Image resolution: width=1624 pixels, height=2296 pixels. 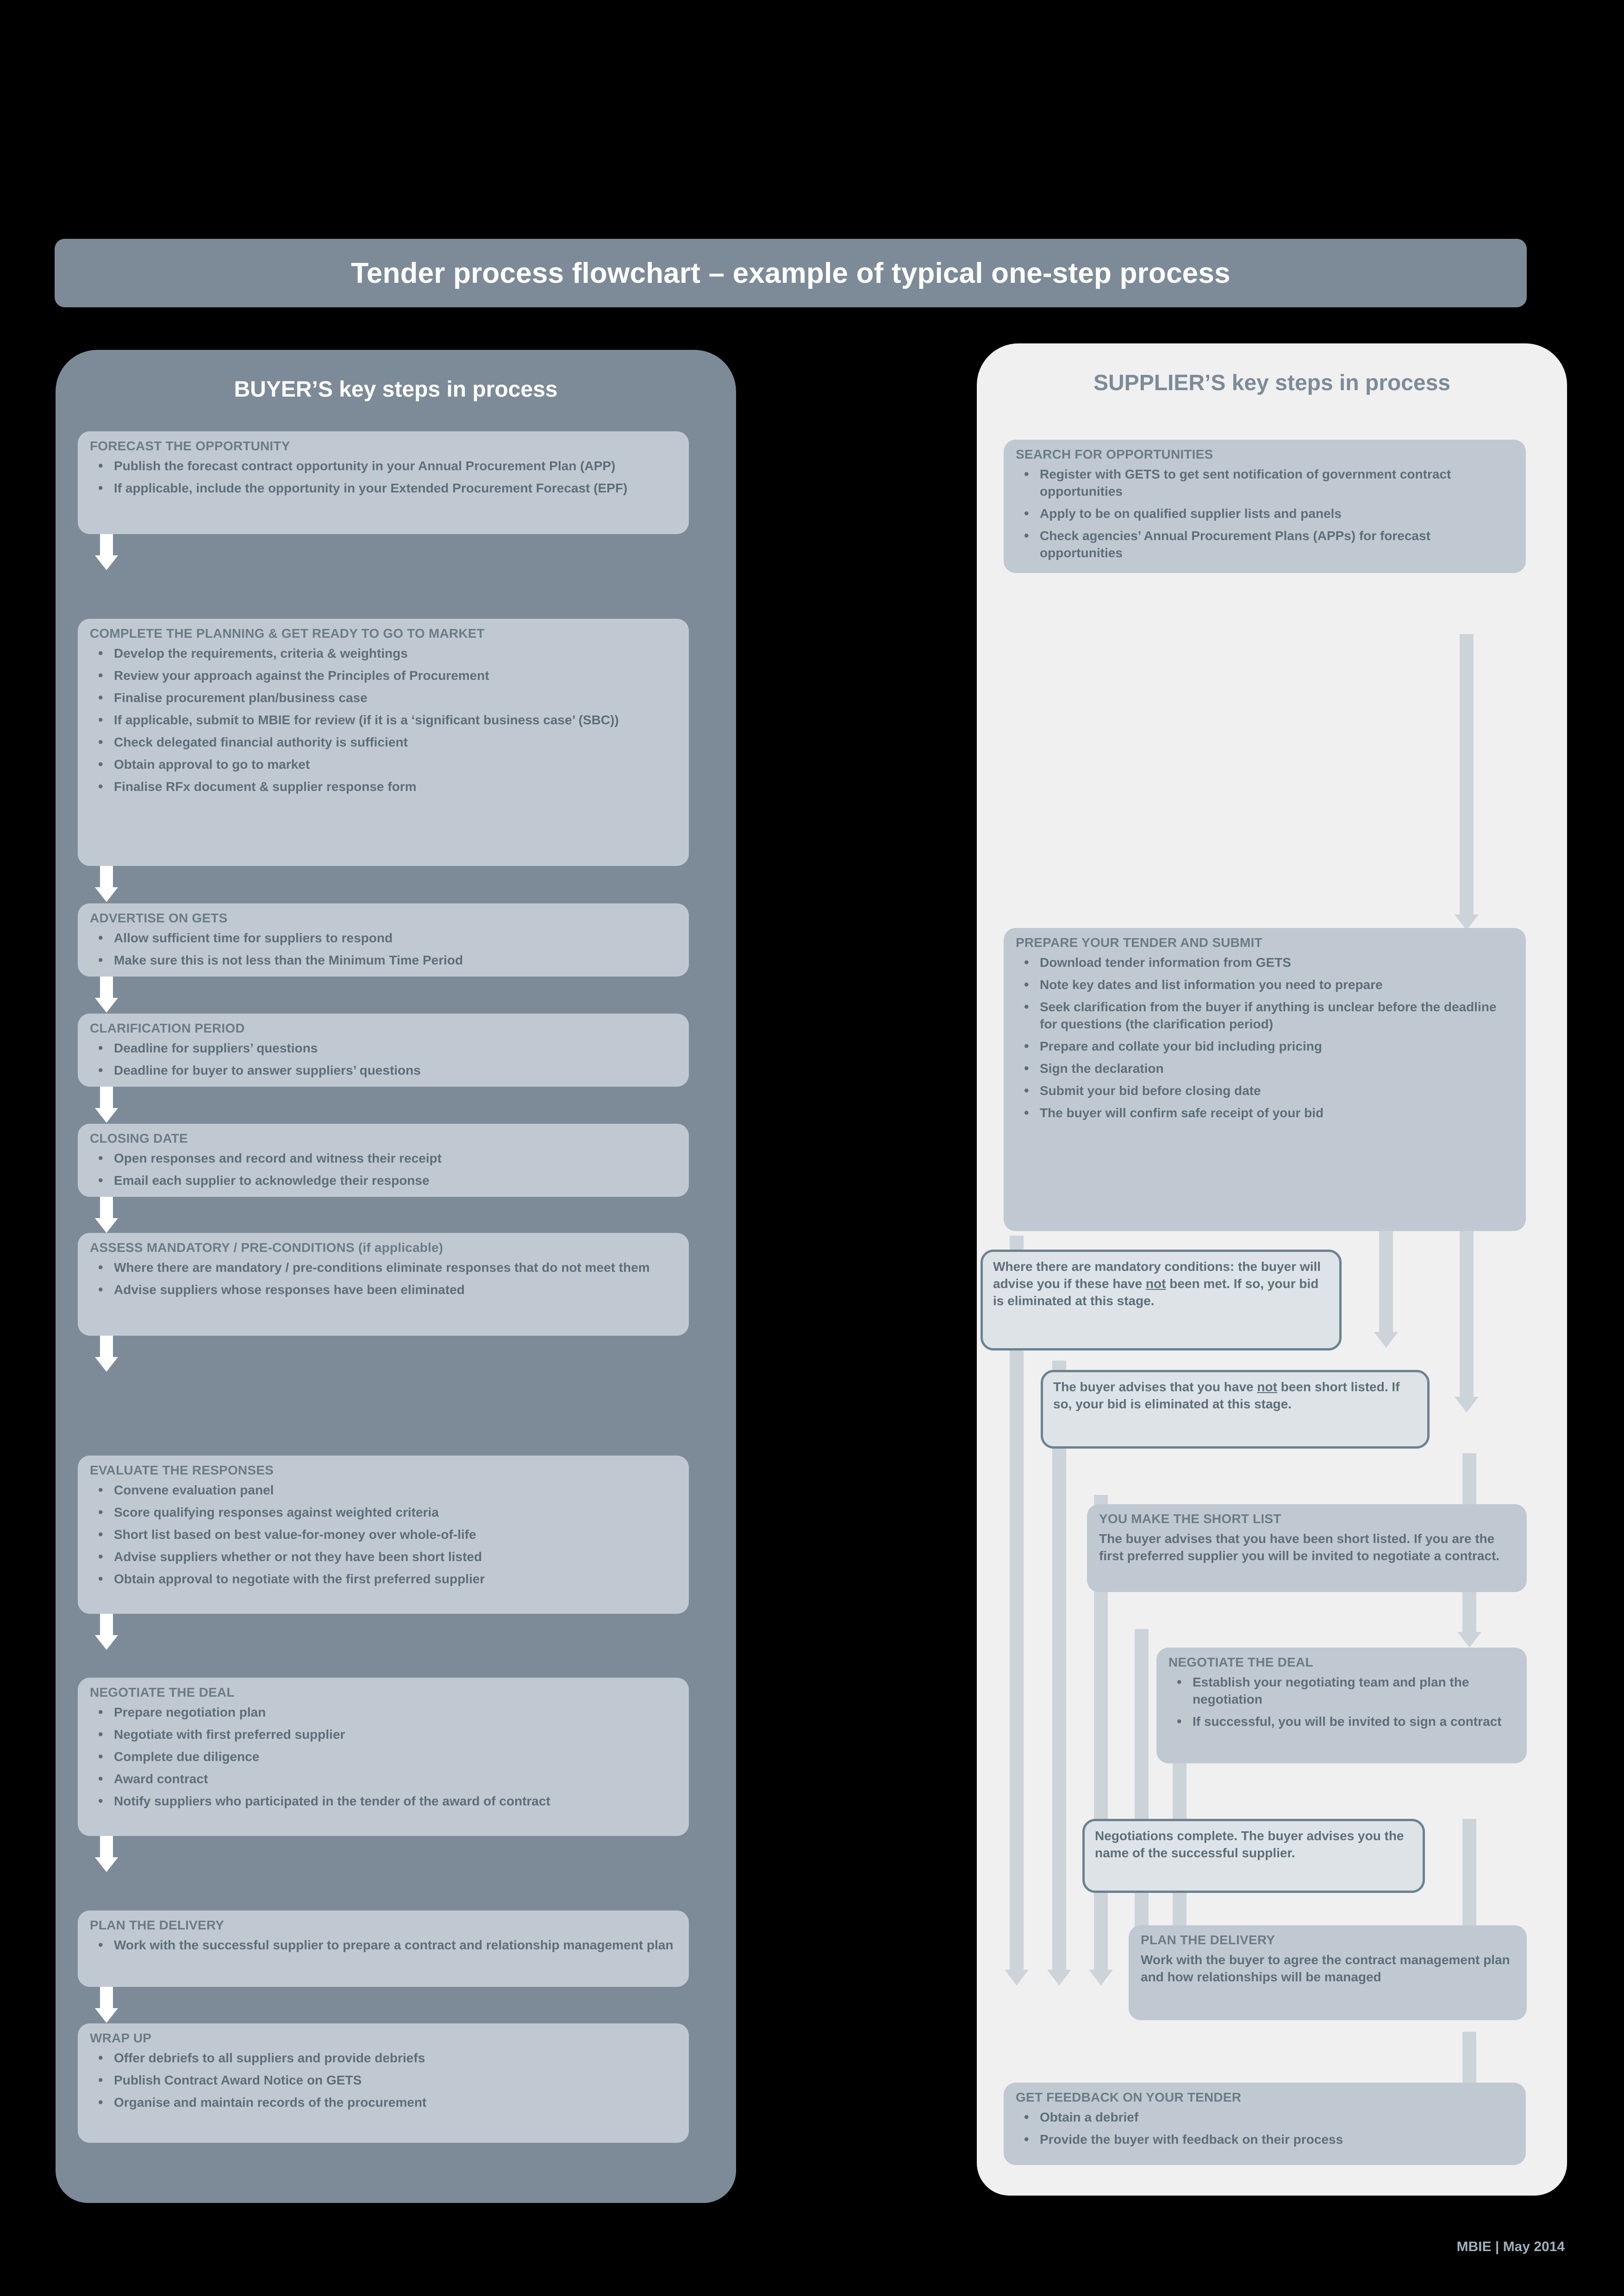 I want to click on bullet-item: Publish Contract Award Notice on GETS, so click(x=383, y=2080).